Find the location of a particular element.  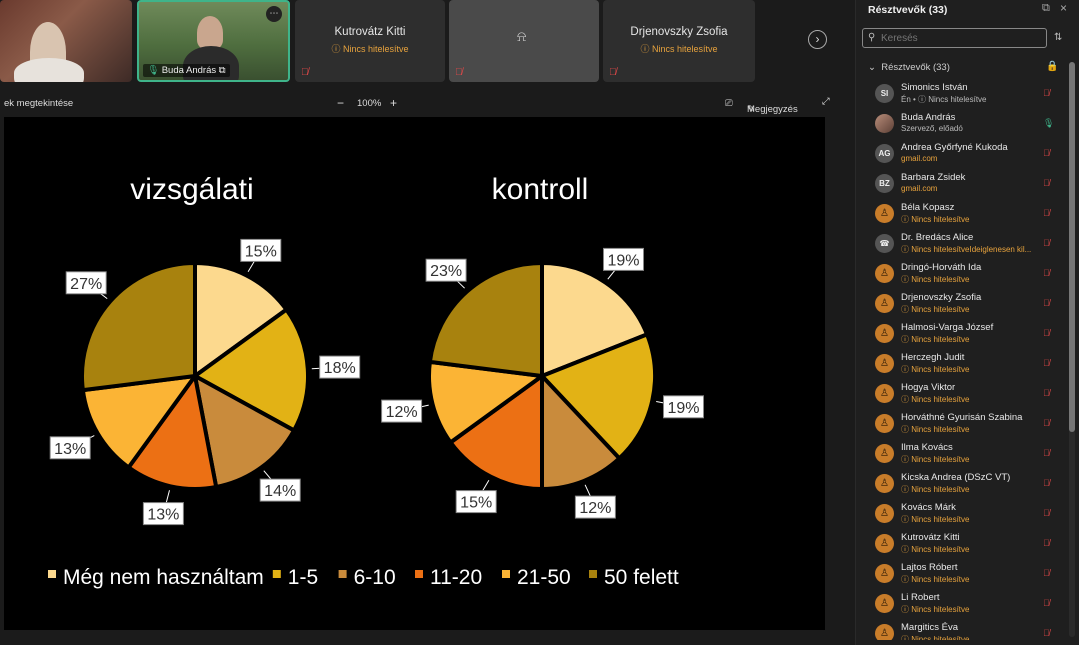

video-tile-self is located at coordinates (66, 41).